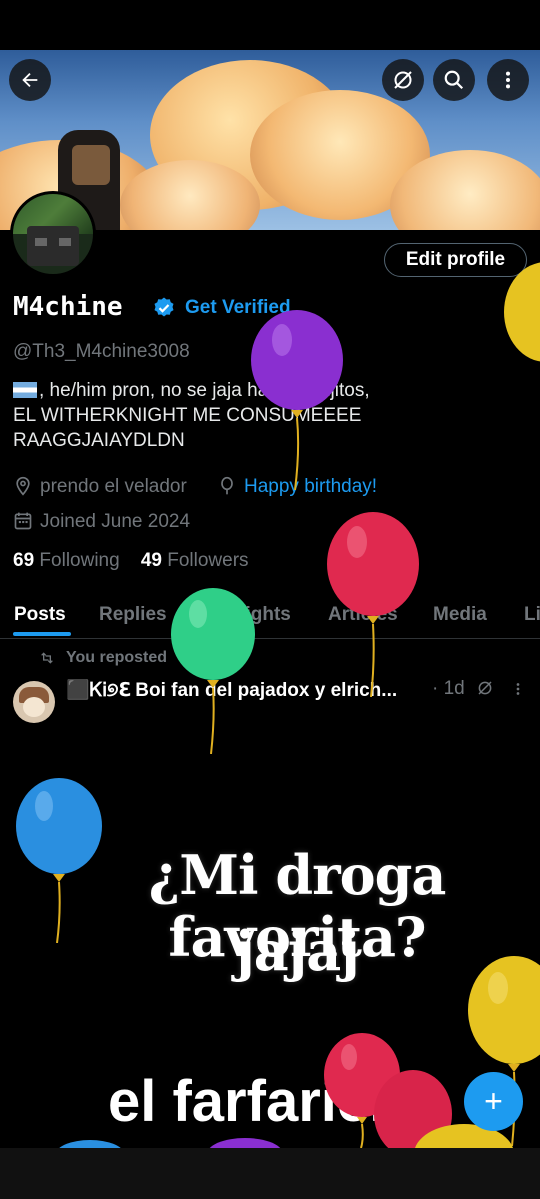 This screenshot has height=1199, width=540. What do you see at coordinates (133, 615) in the screenshot?
I see `tab-replies: Replies` at bounding box center [133, 615].